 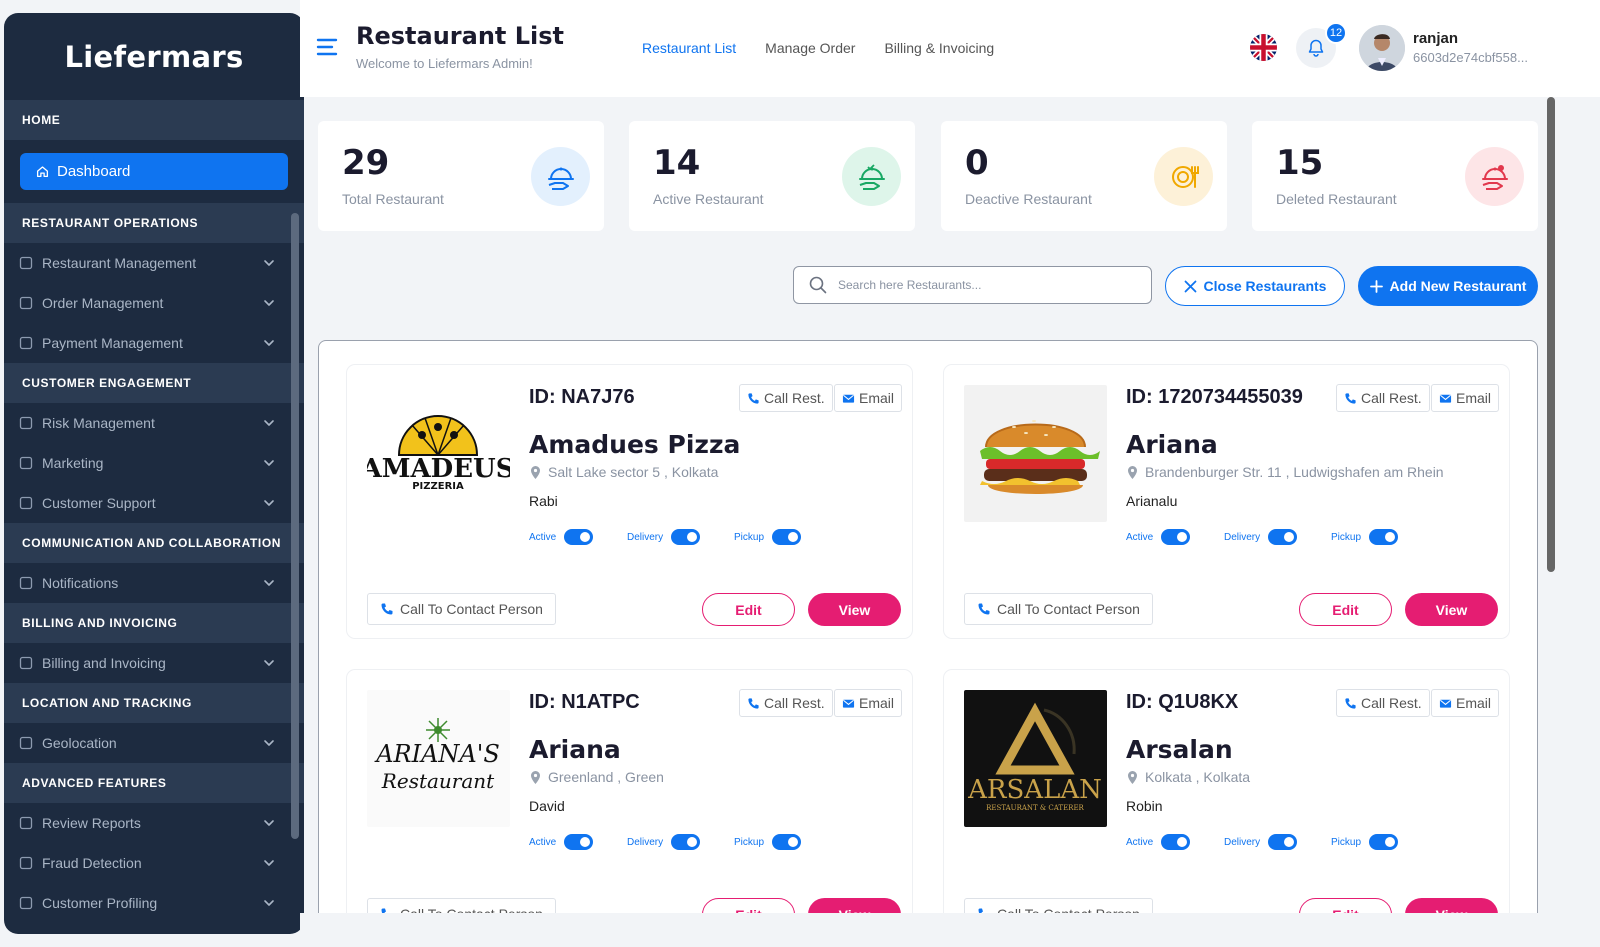 I want to click on restaurant-address: Greenland , Green, so click(x=596, y=777).